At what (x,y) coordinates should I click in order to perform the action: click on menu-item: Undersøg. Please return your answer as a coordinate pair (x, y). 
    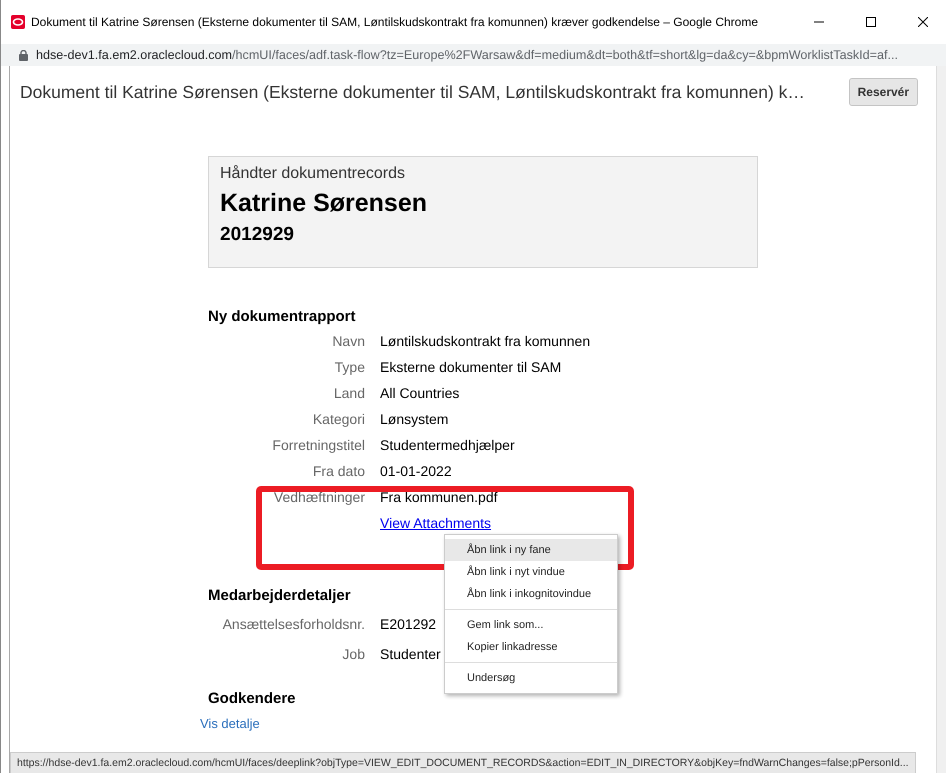
    Looking at the image, I should click on (531, 675).